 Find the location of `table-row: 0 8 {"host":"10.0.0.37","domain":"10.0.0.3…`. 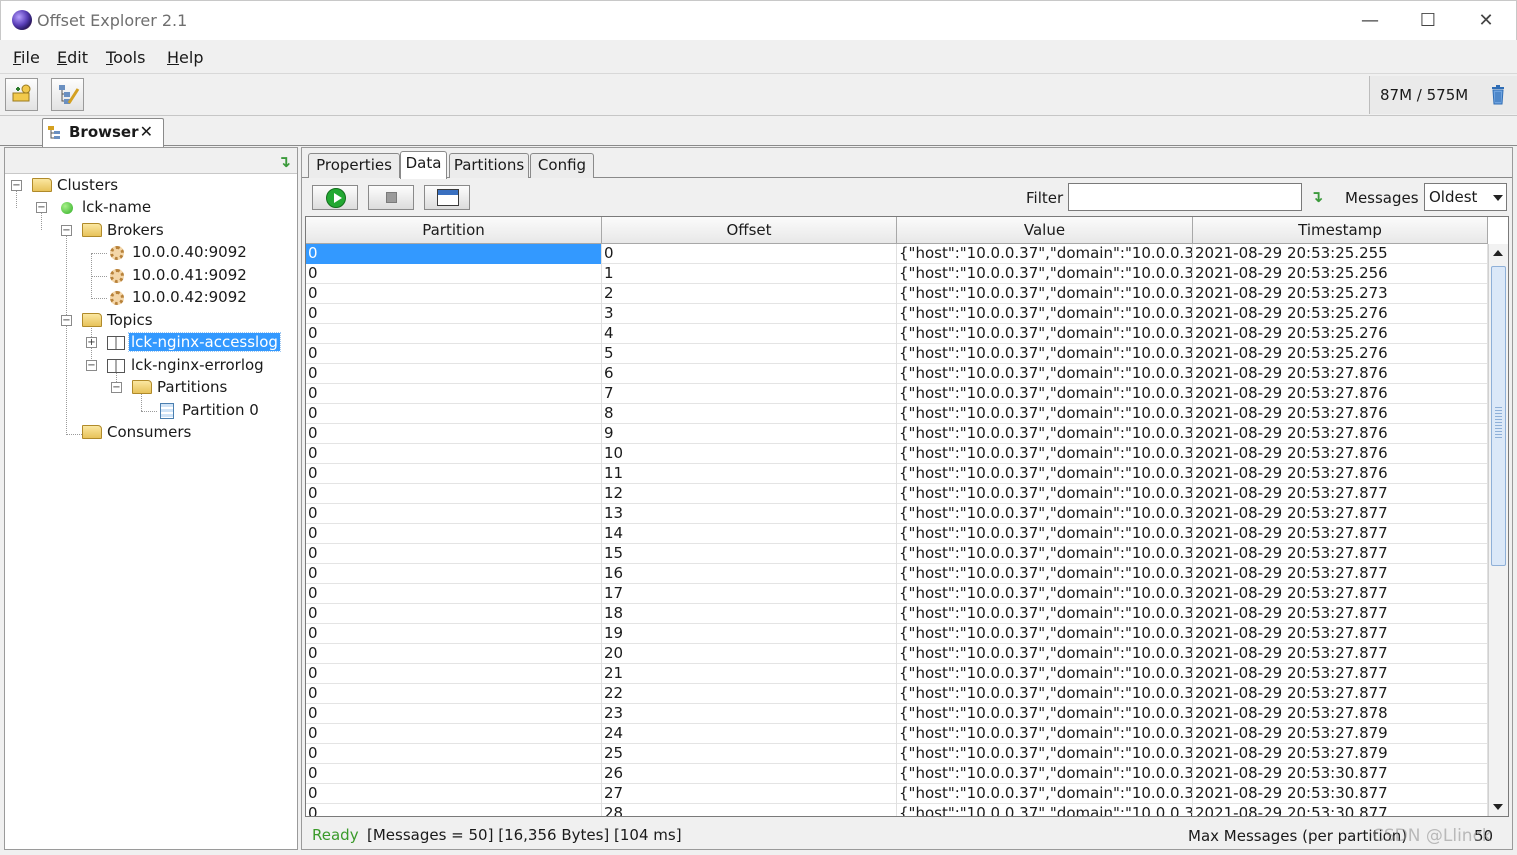

table-row: 0 8 {"host":"10.0.0.37","domain":"10.0.0.3… is located at coordinates (897, 414).